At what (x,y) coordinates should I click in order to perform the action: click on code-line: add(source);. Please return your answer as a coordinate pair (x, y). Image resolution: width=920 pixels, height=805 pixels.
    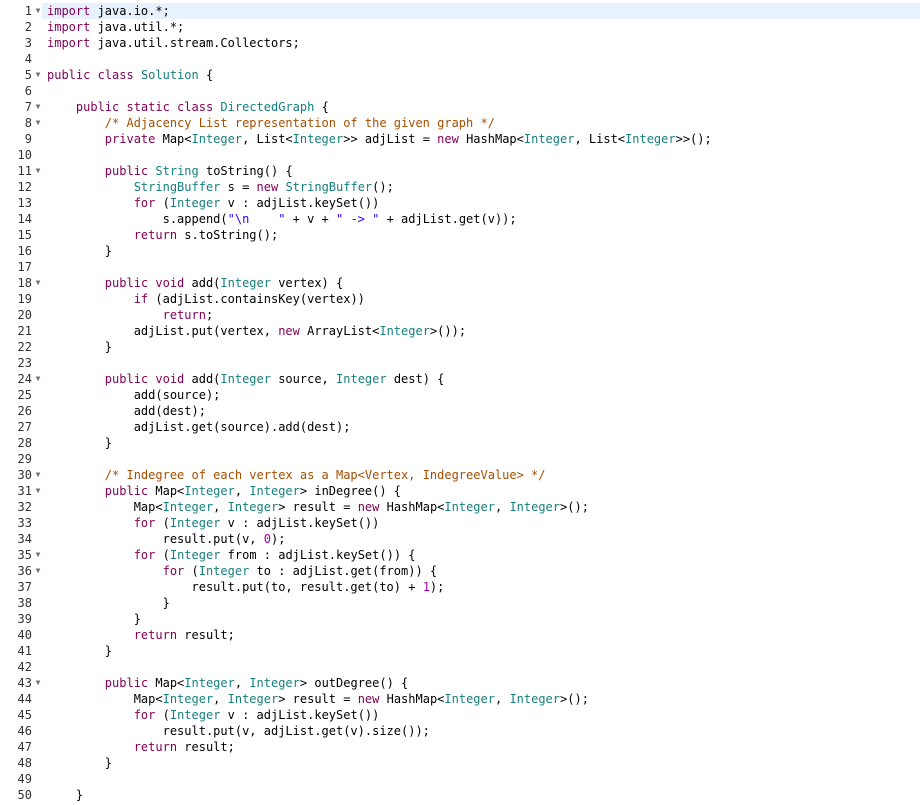
    Looking at the image, I should click on (481, 395).